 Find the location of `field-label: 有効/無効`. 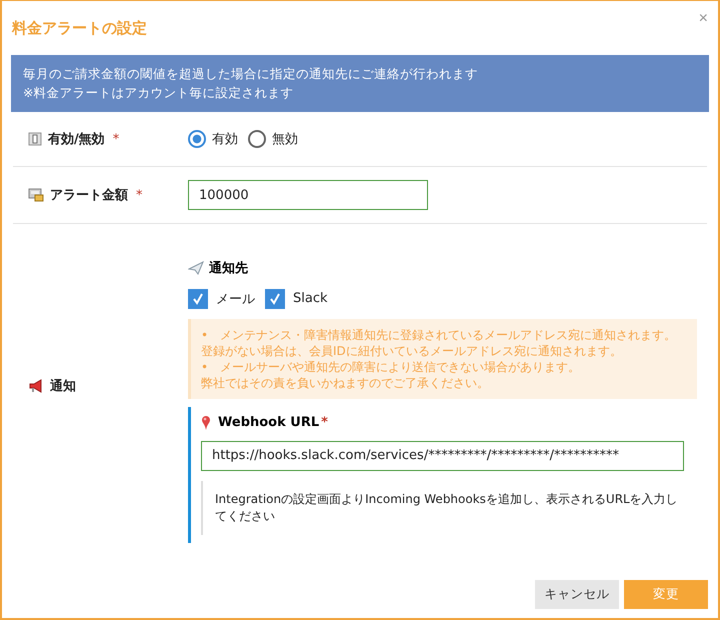

field-label: 有効/無効 is located at coordinates (76, 139).